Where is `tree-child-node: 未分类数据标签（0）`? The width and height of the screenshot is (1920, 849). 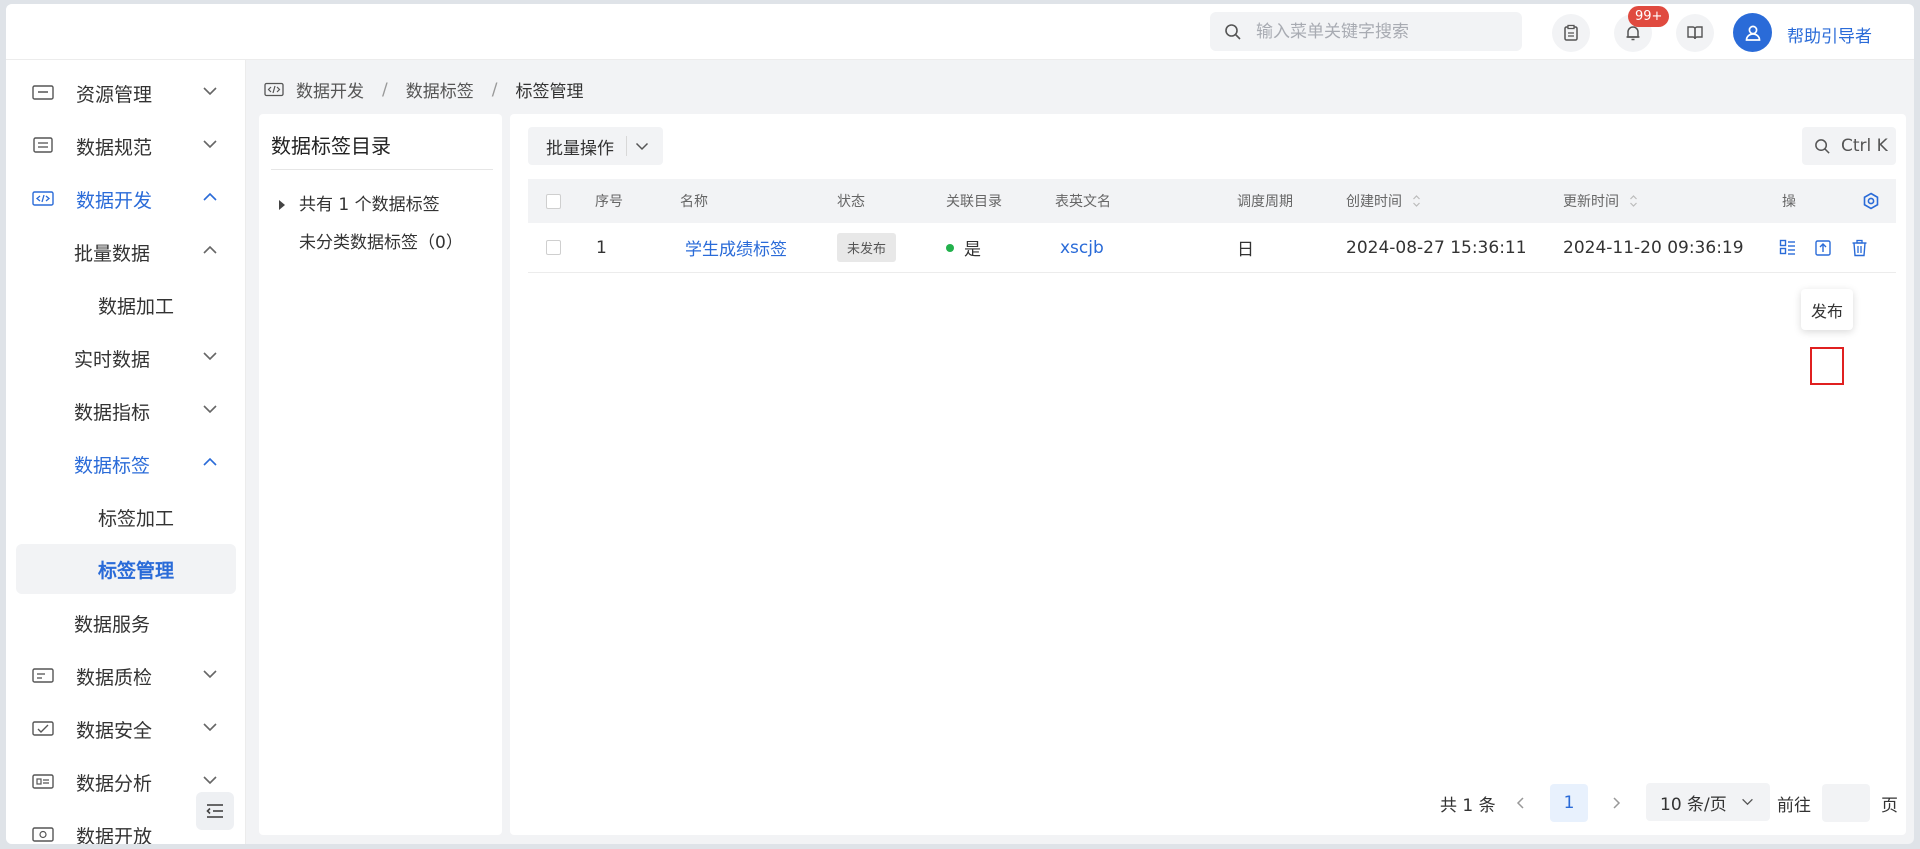
tree-child-node: 未分类数据标签（0） is located at coordinates (381, 240).